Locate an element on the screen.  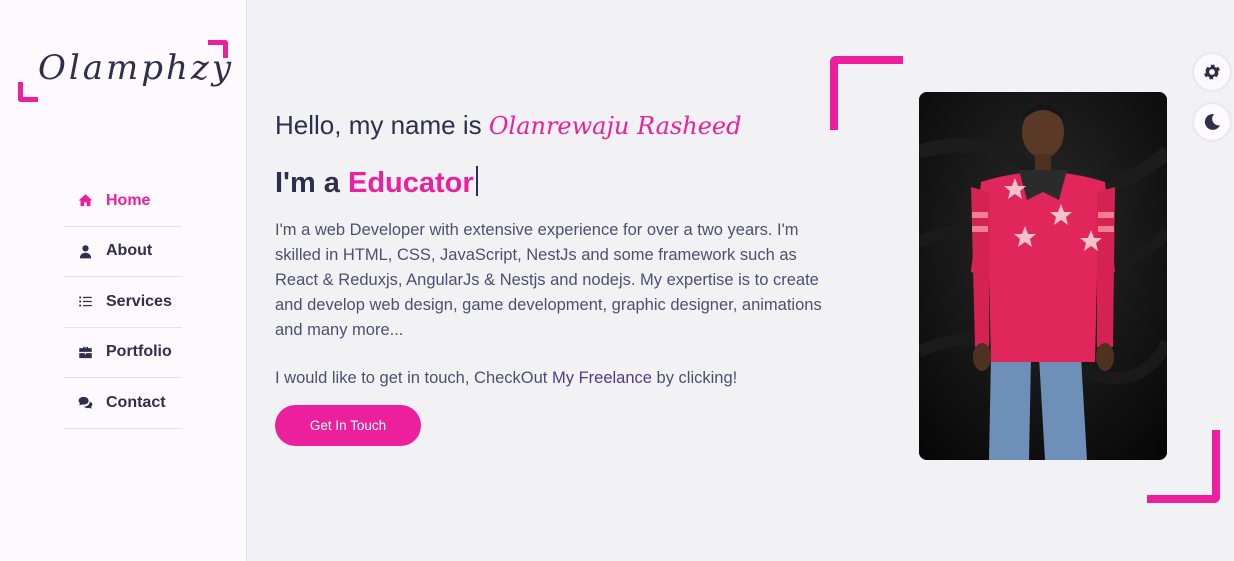
nav-item-label: Home is located at coordinates (128, 200).